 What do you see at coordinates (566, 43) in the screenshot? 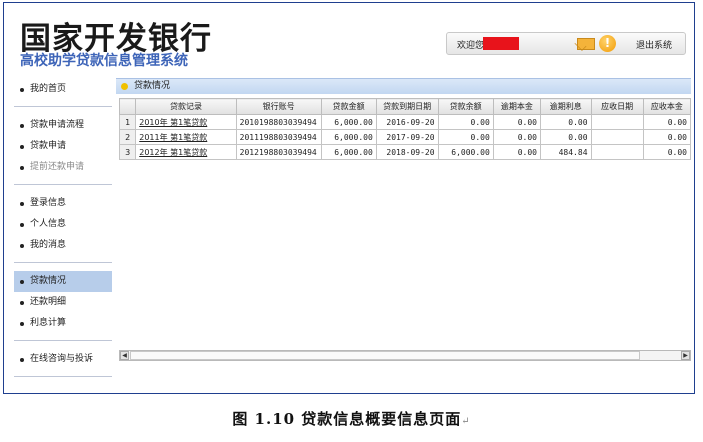
I see `user-bar: 欢迎您 ! 退出系统` at bounding box center [566, 43].